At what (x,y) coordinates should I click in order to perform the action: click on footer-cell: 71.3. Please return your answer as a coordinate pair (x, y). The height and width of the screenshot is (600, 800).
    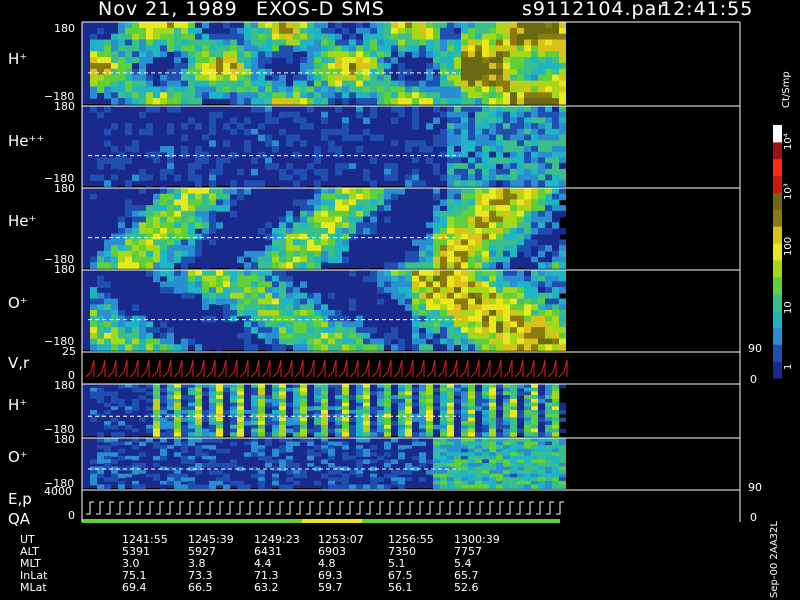
    Looking at the image, I should click on (266, 575).